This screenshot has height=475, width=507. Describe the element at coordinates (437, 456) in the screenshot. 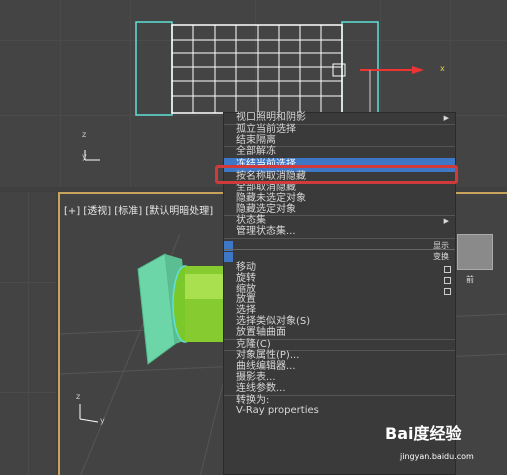

I see `watermark-url: jingyan.baidu.com` at that location.